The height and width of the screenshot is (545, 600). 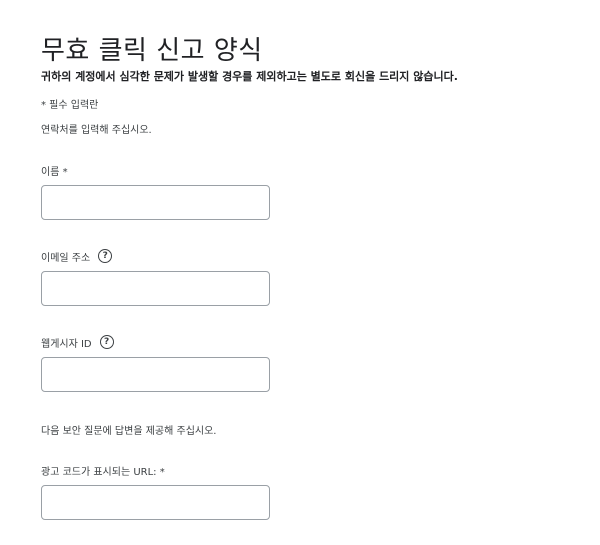 I want to click on publisher-id-input, so click(x=155, y=374).